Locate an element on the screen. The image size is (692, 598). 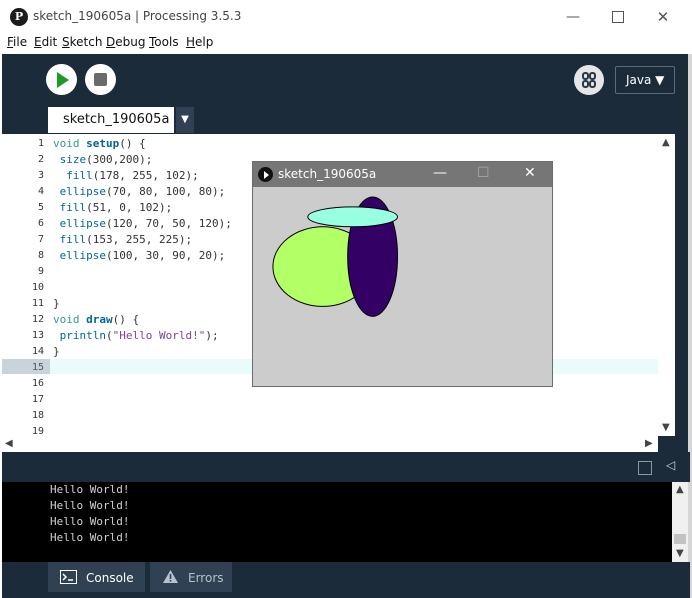
maximize-icon is located at coordinates (618, 17).